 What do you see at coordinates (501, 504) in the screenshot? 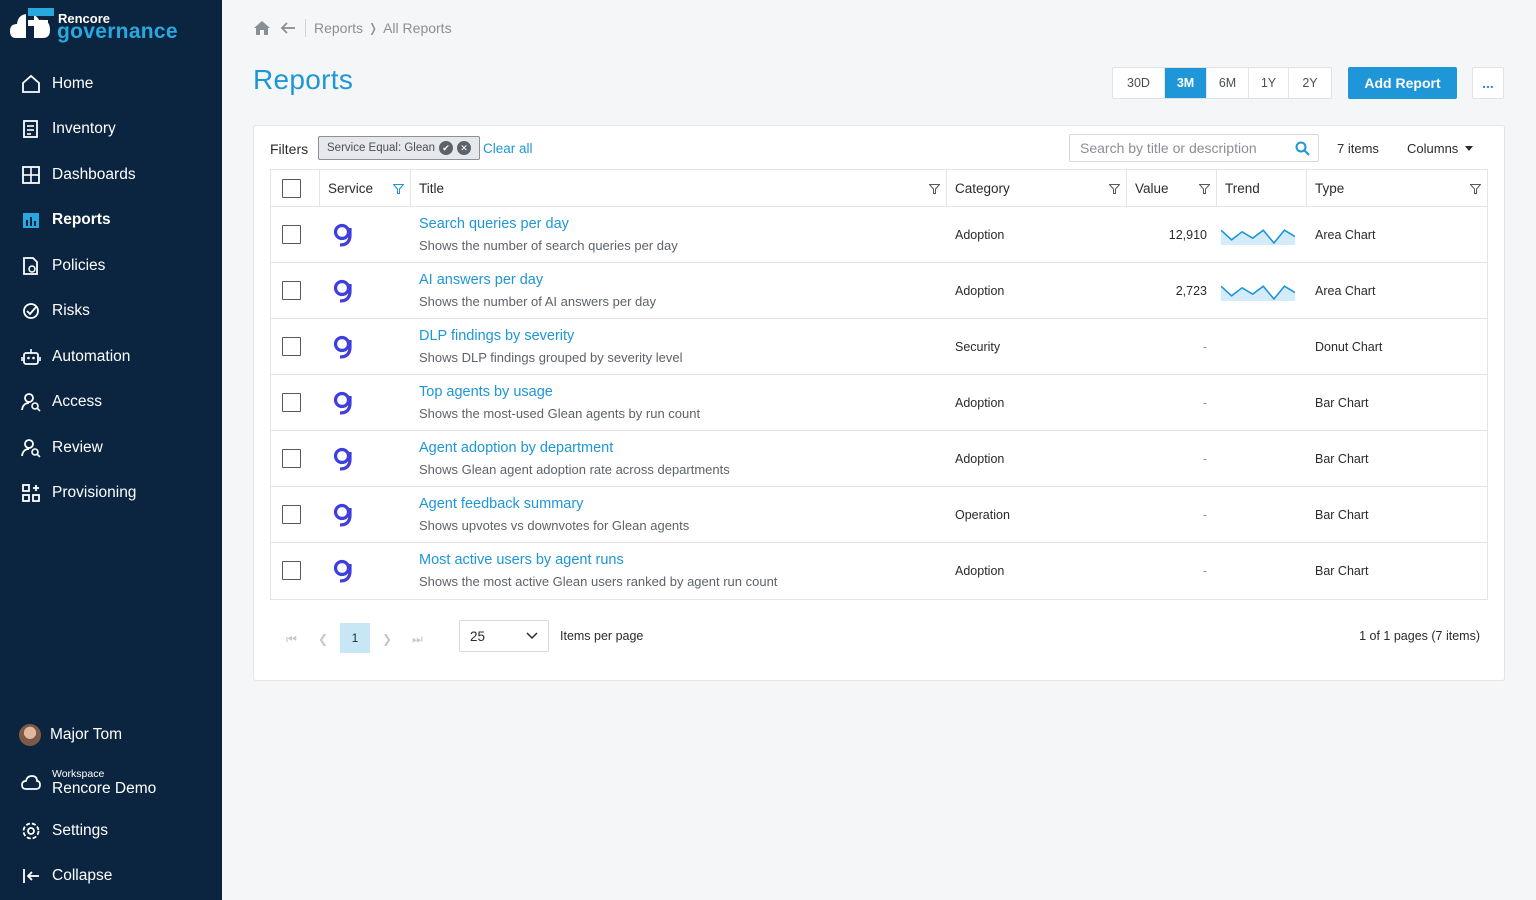
I see `report-title-link: Agent feedback summary` at bounding box center [501, 504].